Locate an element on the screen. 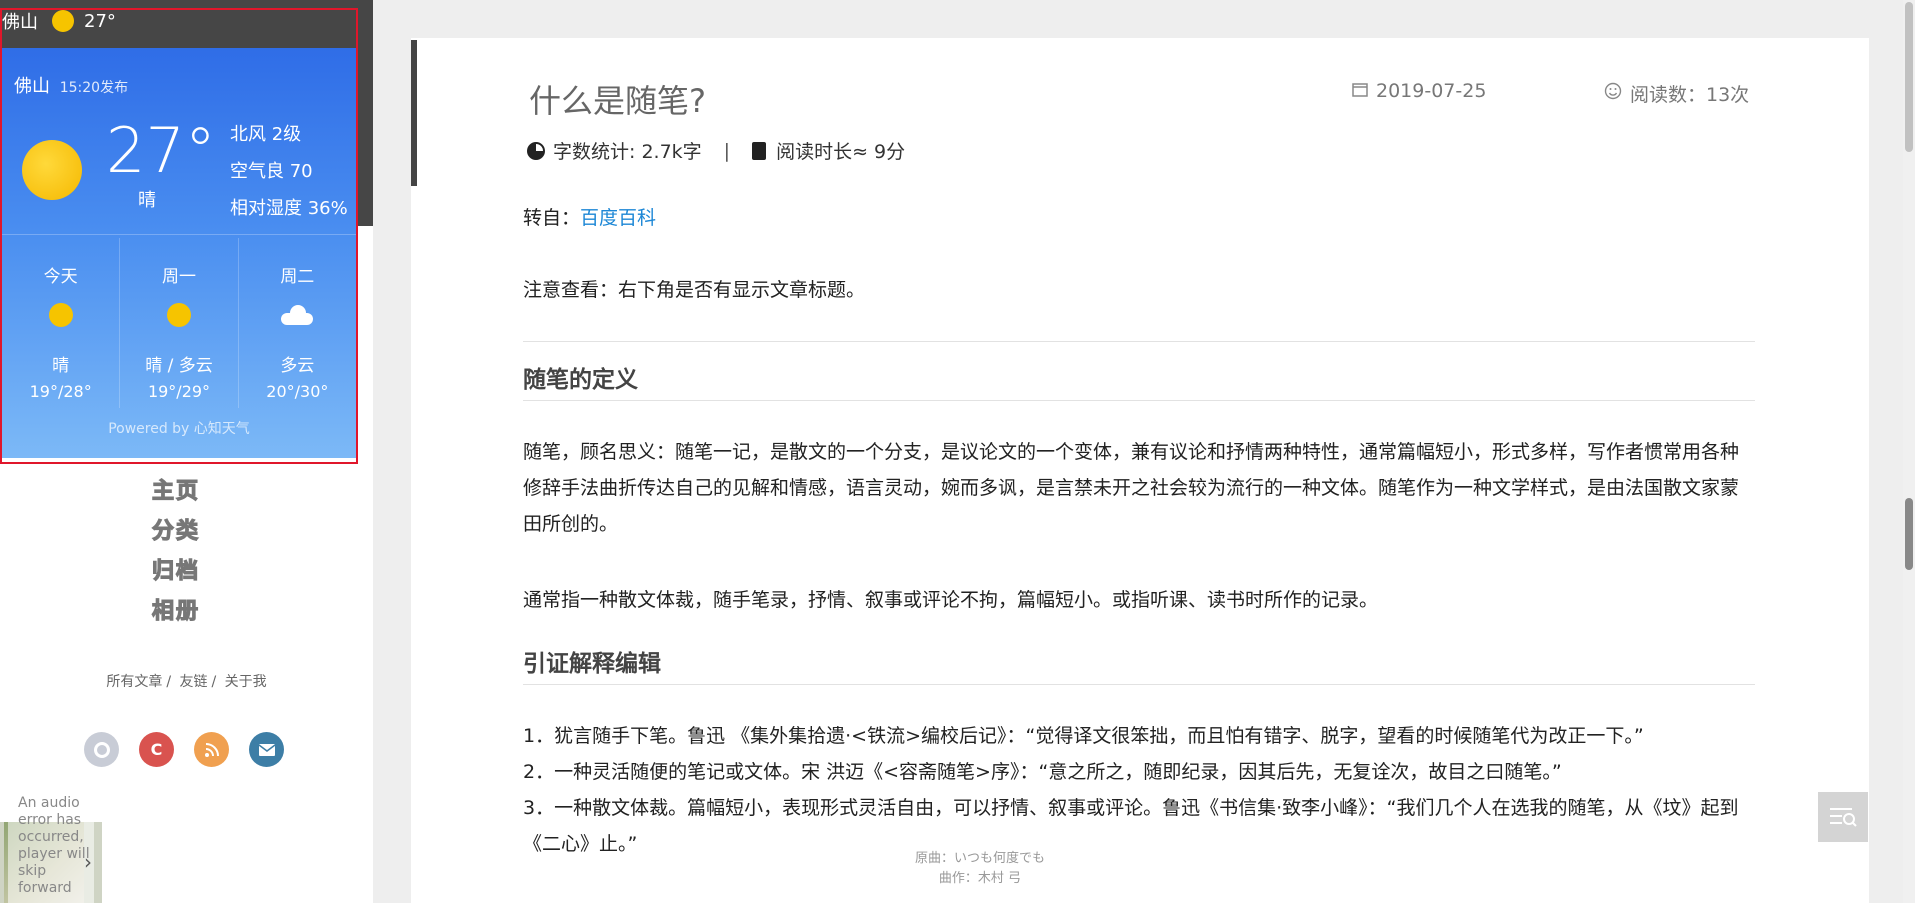 The image size is (1915, 903). word-count: 字数统计: 2.7k字 is located at coordinates (627, 152).